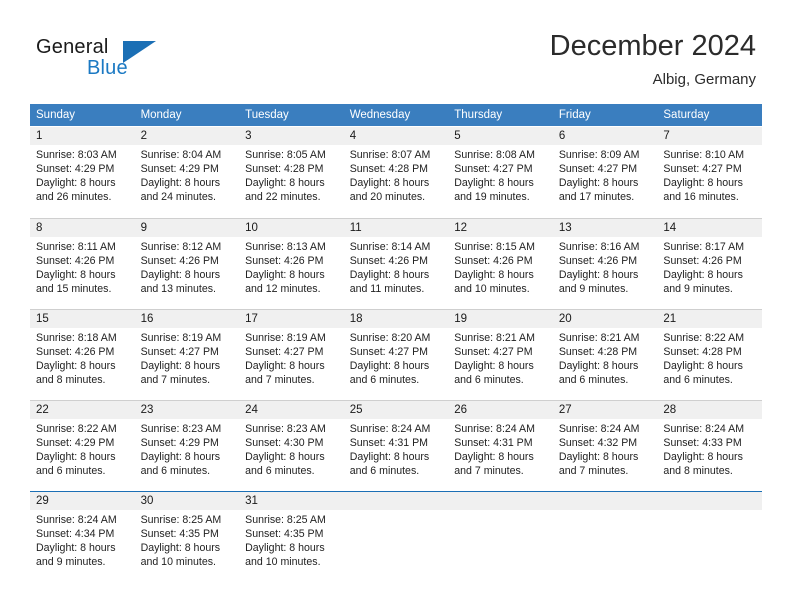 This screenshot has height=612, width=792. Describe the element at coordinates (652, 46) in the screenshot. I see `page-title: December 2024` at that location.